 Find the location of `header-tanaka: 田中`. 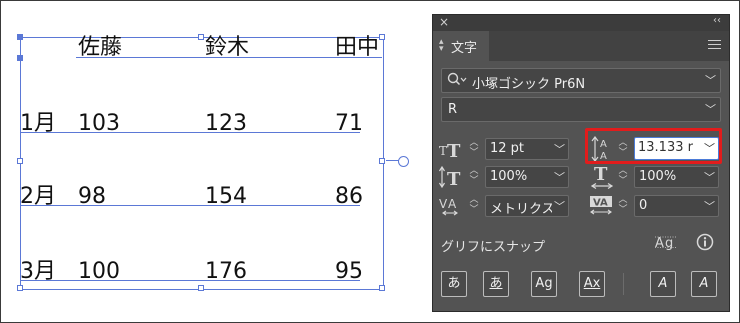

header-tanaka: 田中 is located at coordinates (357, 47).